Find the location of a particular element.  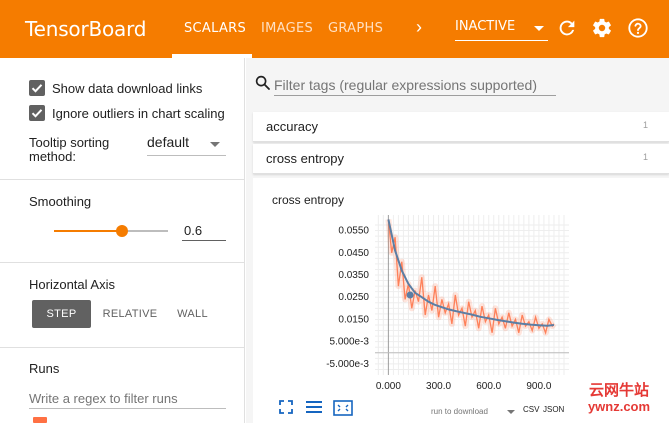

run-color-swatch is located at coordinates (40, 420).